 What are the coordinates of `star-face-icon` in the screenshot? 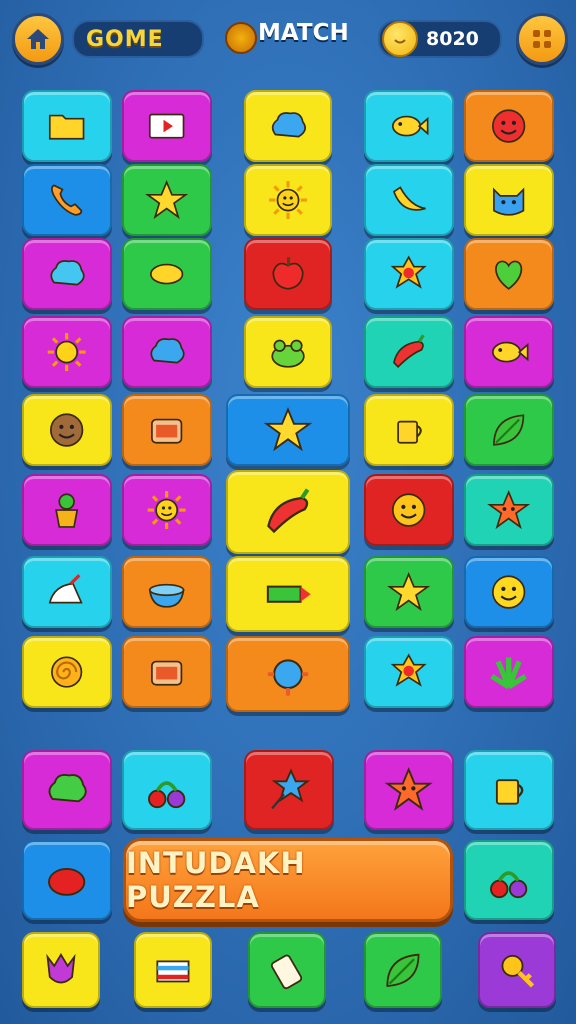 It's located at (509, 510).